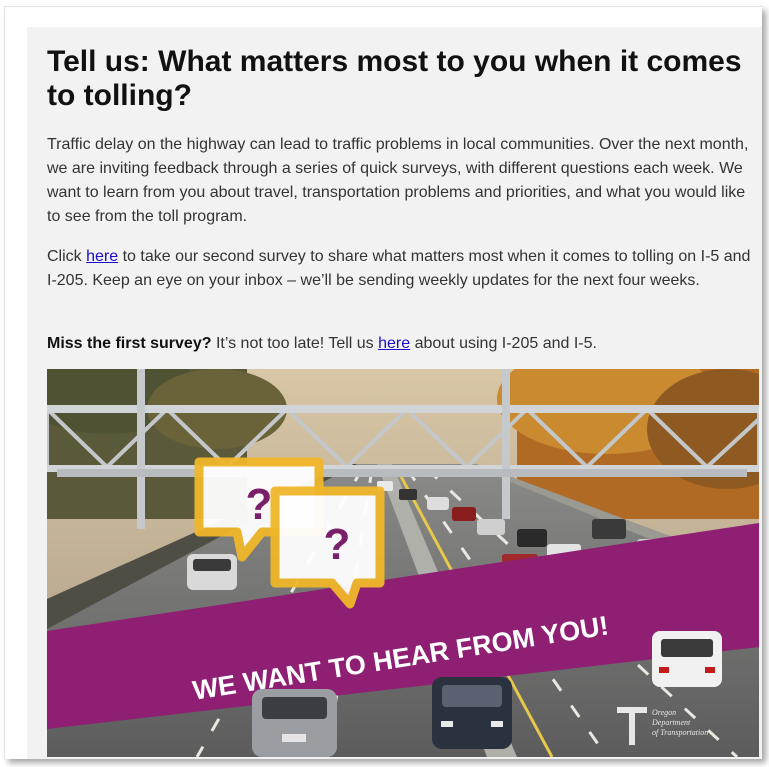 The width and height of the screenshot is (769, 767). What do you see at coordinates (129, 343) in the screenshot?
I see `first-survey-heading: Miss the first survey?` at bounding box center [129, 343].